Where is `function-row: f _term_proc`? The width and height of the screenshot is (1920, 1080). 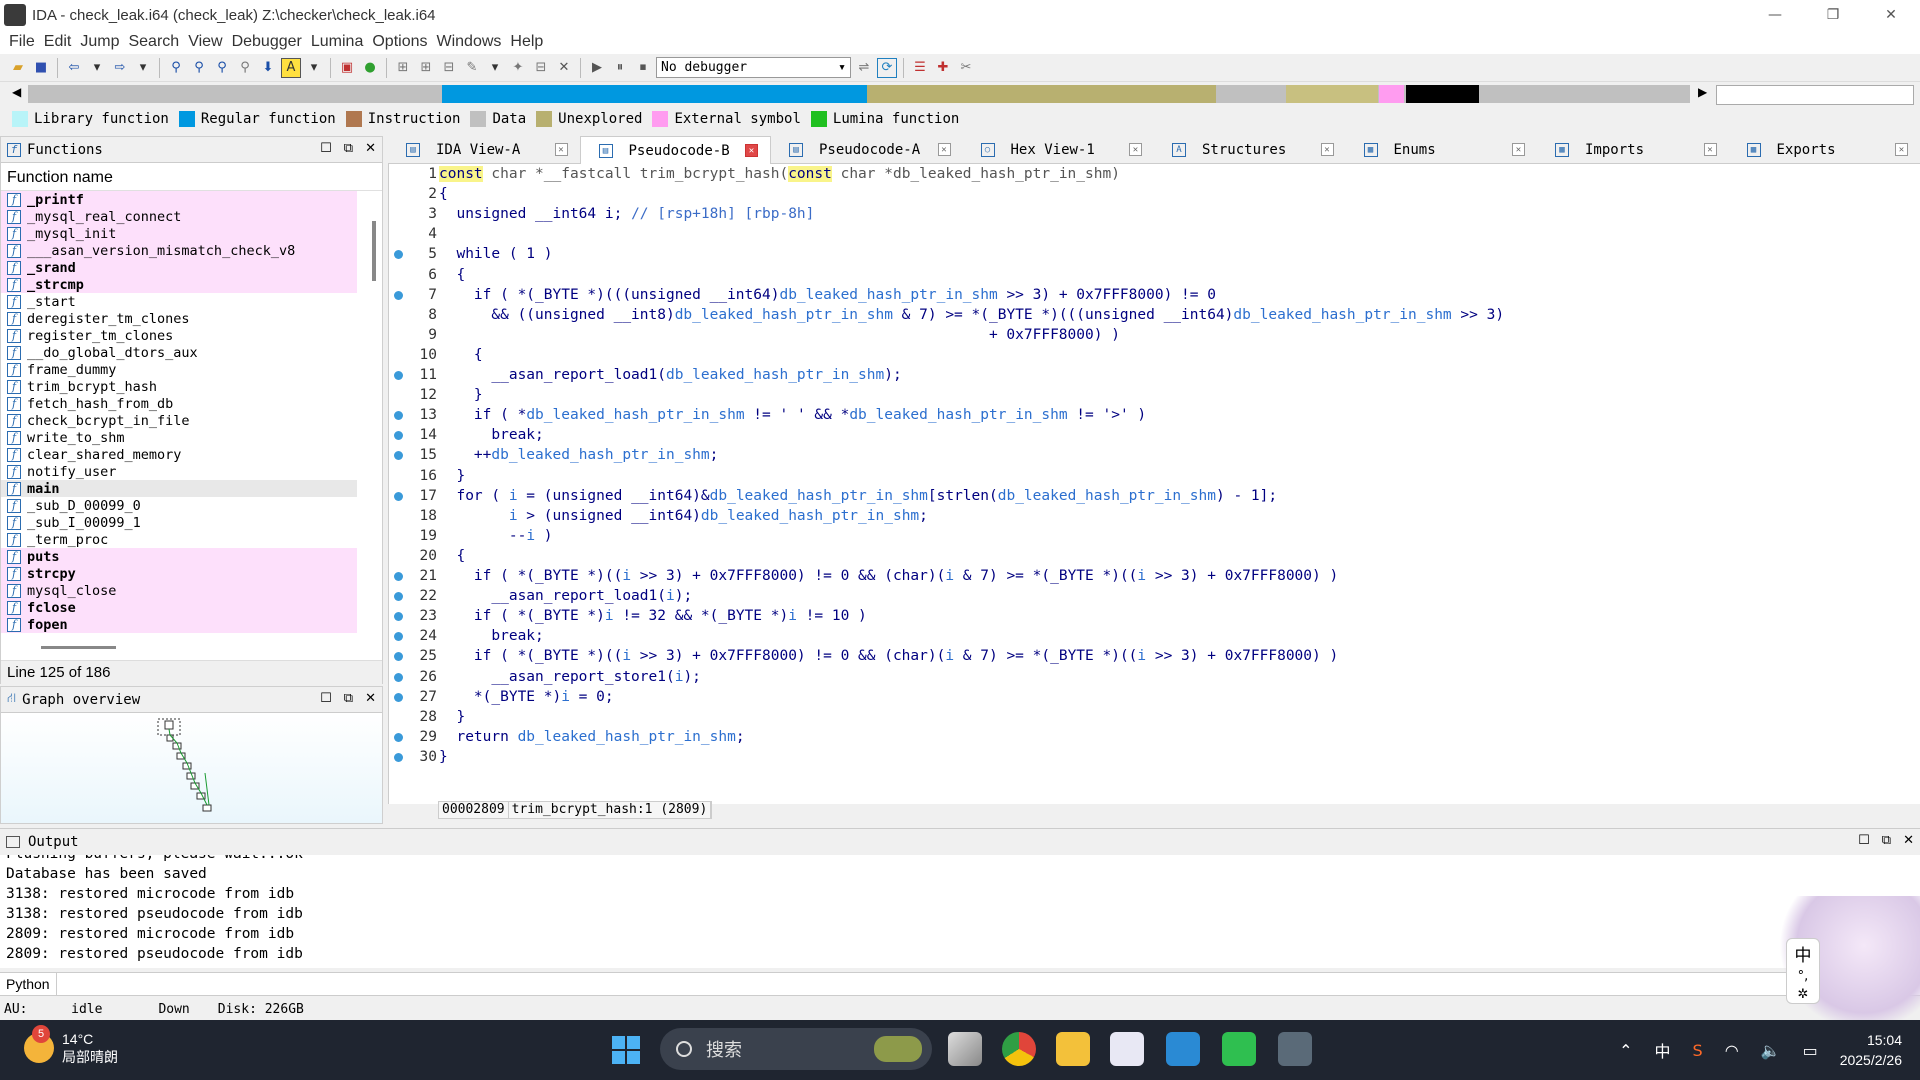 function-row: f _term_proc is located at coordinates (179, 539).